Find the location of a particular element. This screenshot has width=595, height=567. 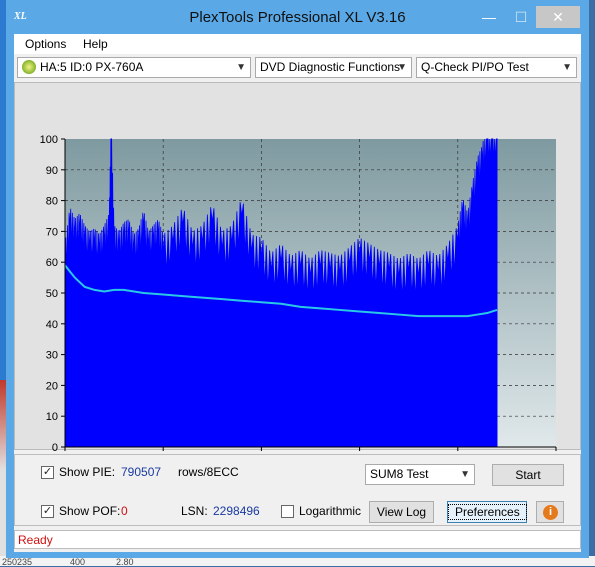

logarithmic-label: Logarithmic is located at coordinates (330, 511).